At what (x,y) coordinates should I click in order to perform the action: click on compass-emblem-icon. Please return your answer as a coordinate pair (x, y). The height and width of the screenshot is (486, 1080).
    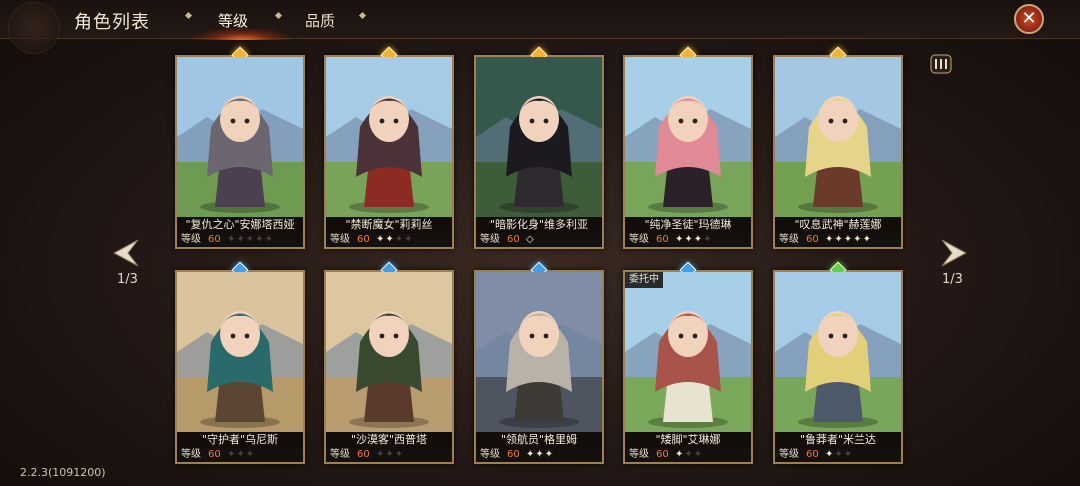
    Looking at the image, I should click on (34, 28).